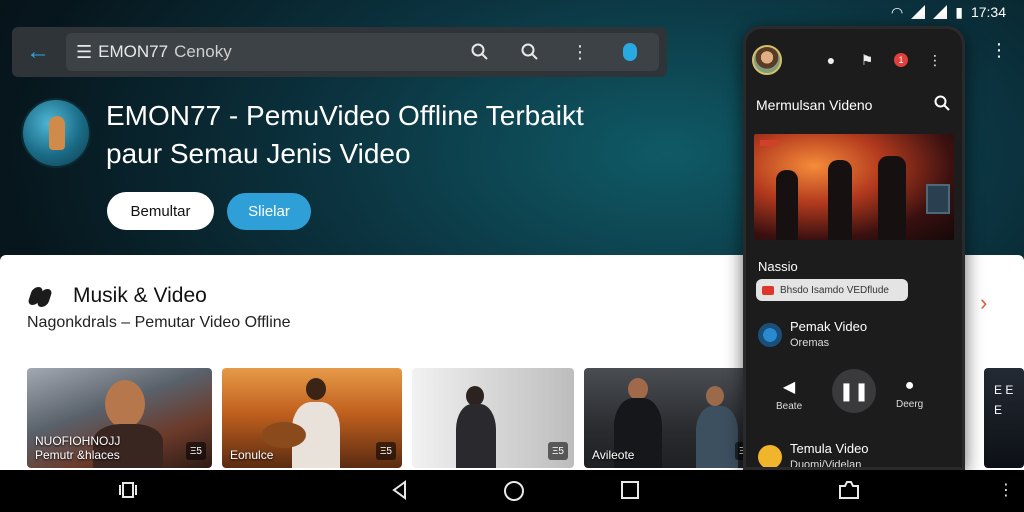  What do you see at coordinates (128, 492) in the screenshot?
I see `recents-icon` at bounding box center [128, 492].